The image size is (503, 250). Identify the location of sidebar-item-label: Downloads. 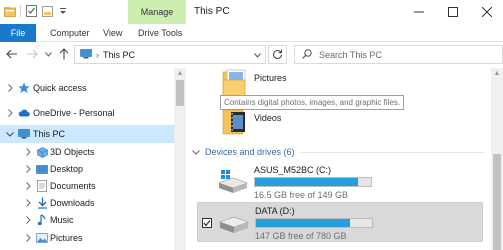
(72, 203).